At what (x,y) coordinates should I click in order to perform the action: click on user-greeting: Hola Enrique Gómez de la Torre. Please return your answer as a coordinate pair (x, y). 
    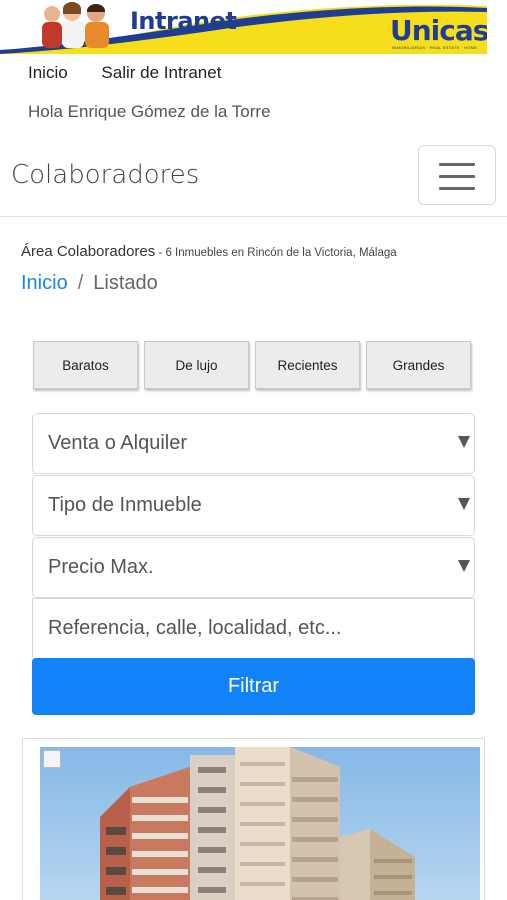
    Looking at the image, I should click on (149, 111).